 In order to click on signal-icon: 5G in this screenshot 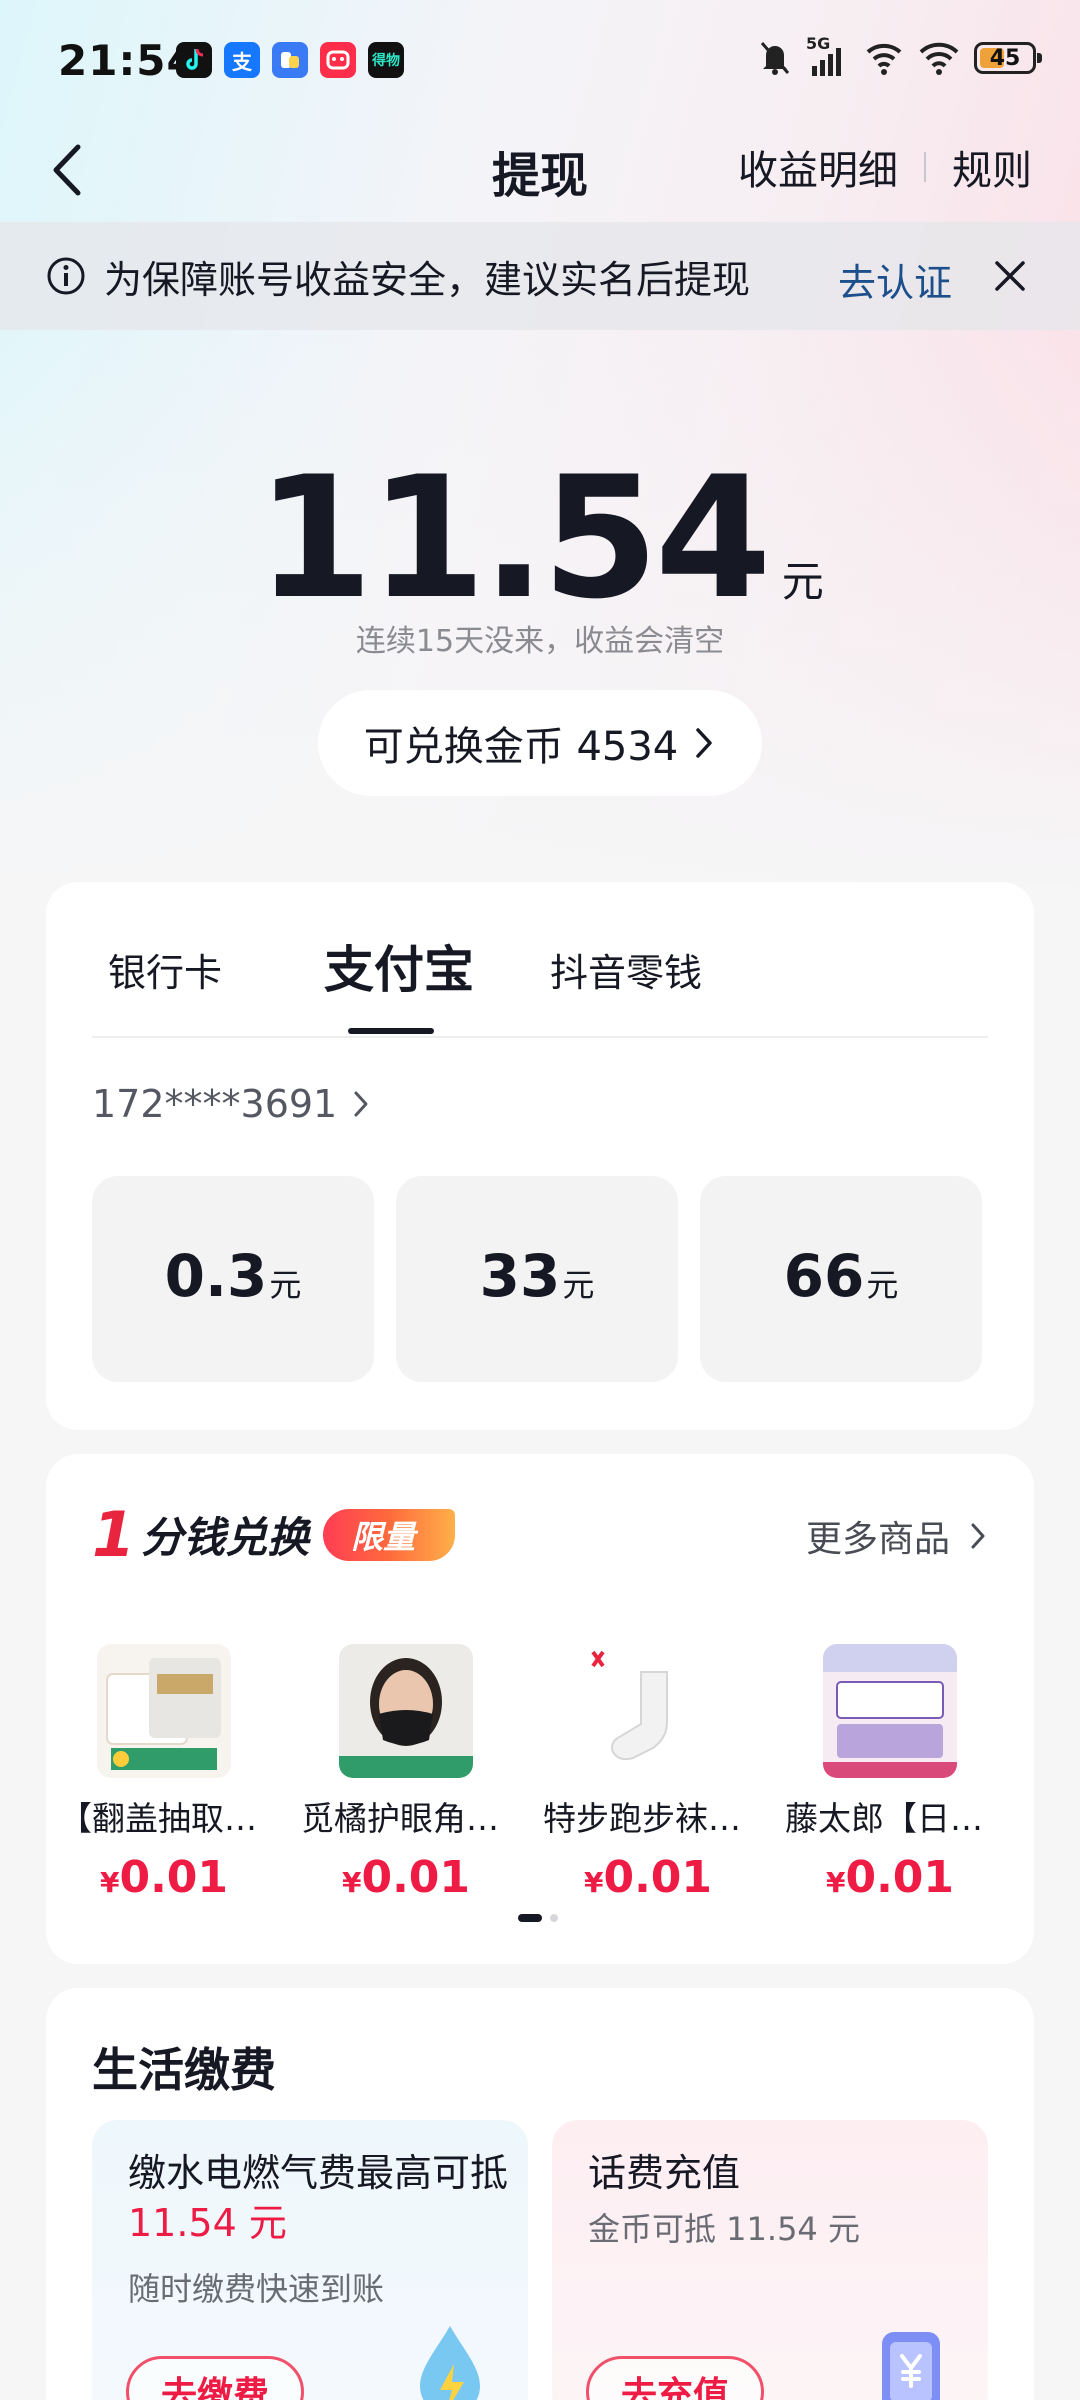, I will do `click(828, 56)`.